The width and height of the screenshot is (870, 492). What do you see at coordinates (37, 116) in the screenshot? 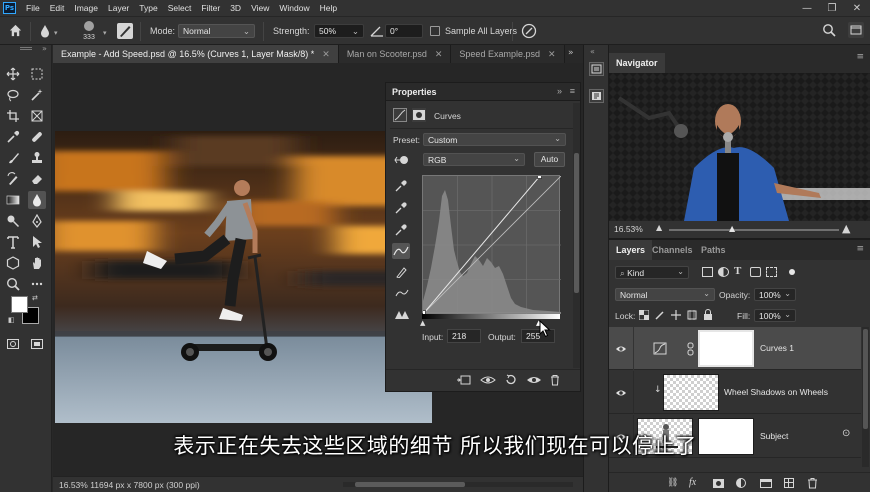
I see `frame-tool-icon` at bounding box center [37, 116].